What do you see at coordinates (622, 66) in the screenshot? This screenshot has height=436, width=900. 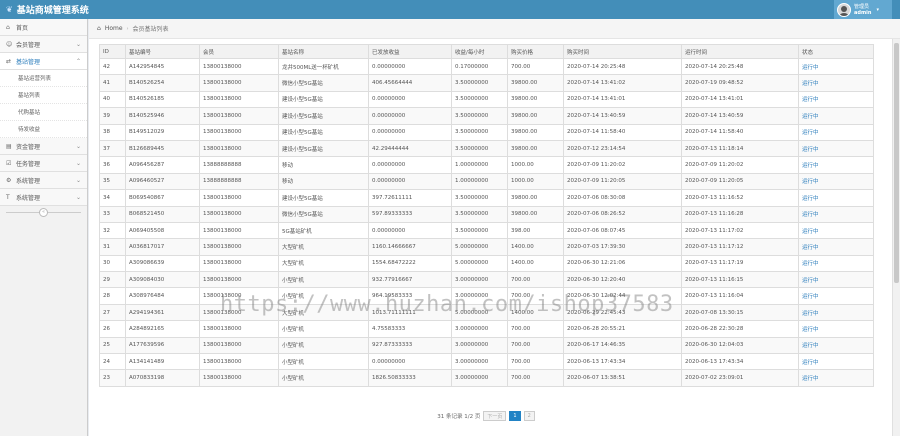 I see `table-cell: 2020-07-14 20:25:48` at bounding box center [622, 66].